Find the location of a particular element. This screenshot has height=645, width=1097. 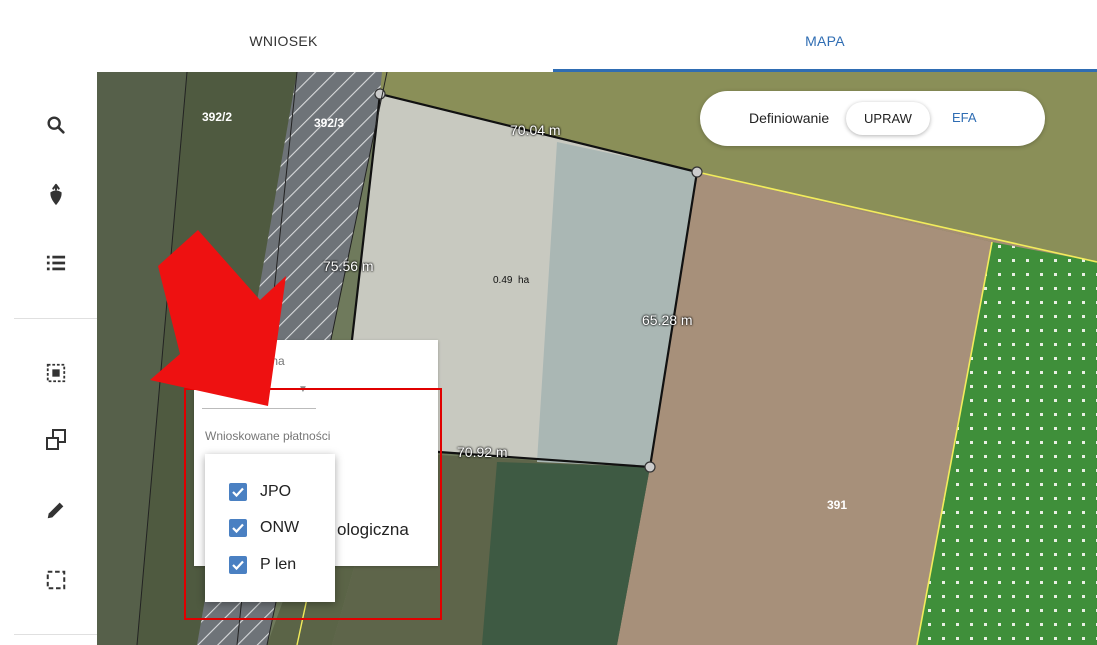

search-button is located at coordinates (55, 125).